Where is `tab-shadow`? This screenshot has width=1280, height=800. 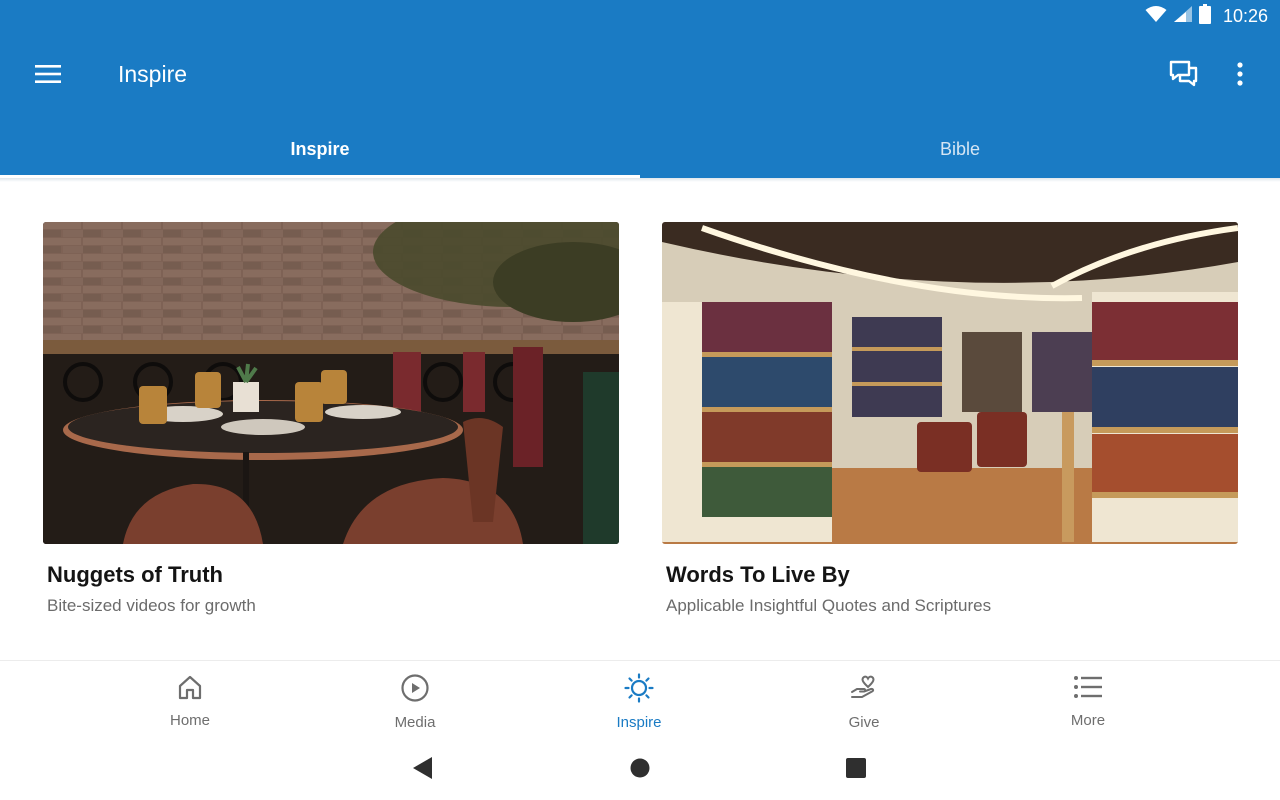
tab-shadow is located at coordinates (640, 180).